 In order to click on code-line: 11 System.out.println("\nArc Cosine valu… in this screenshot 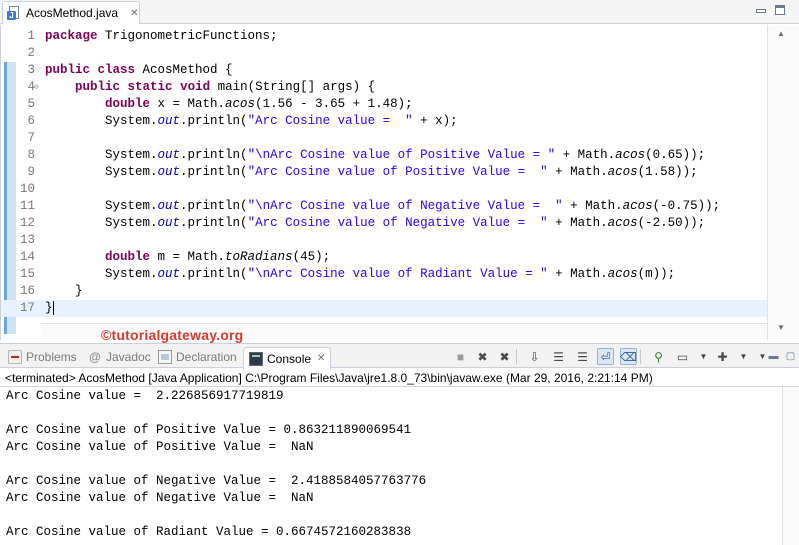, I will do `click(384, 206)`.